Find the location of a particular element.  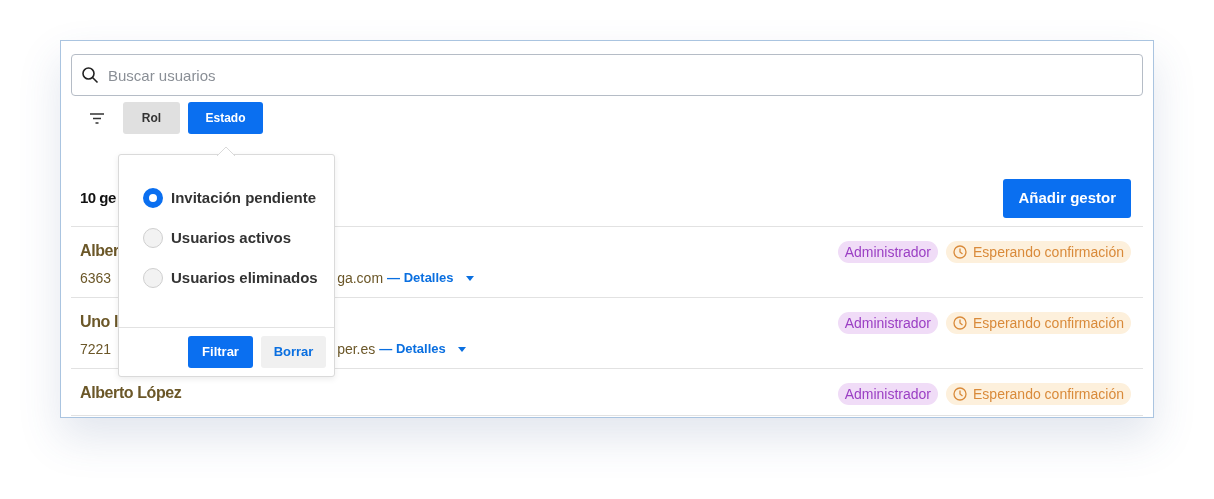

phone-text: 7221 is located at coordinates (96, 349).